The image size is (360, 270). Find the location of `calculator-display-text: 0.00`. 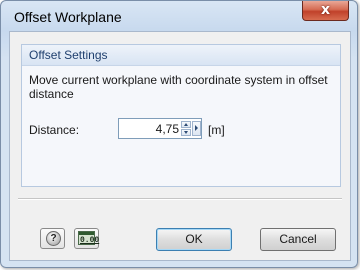

calculator-display-text: 0.00 is located at coordinates (90, 240).